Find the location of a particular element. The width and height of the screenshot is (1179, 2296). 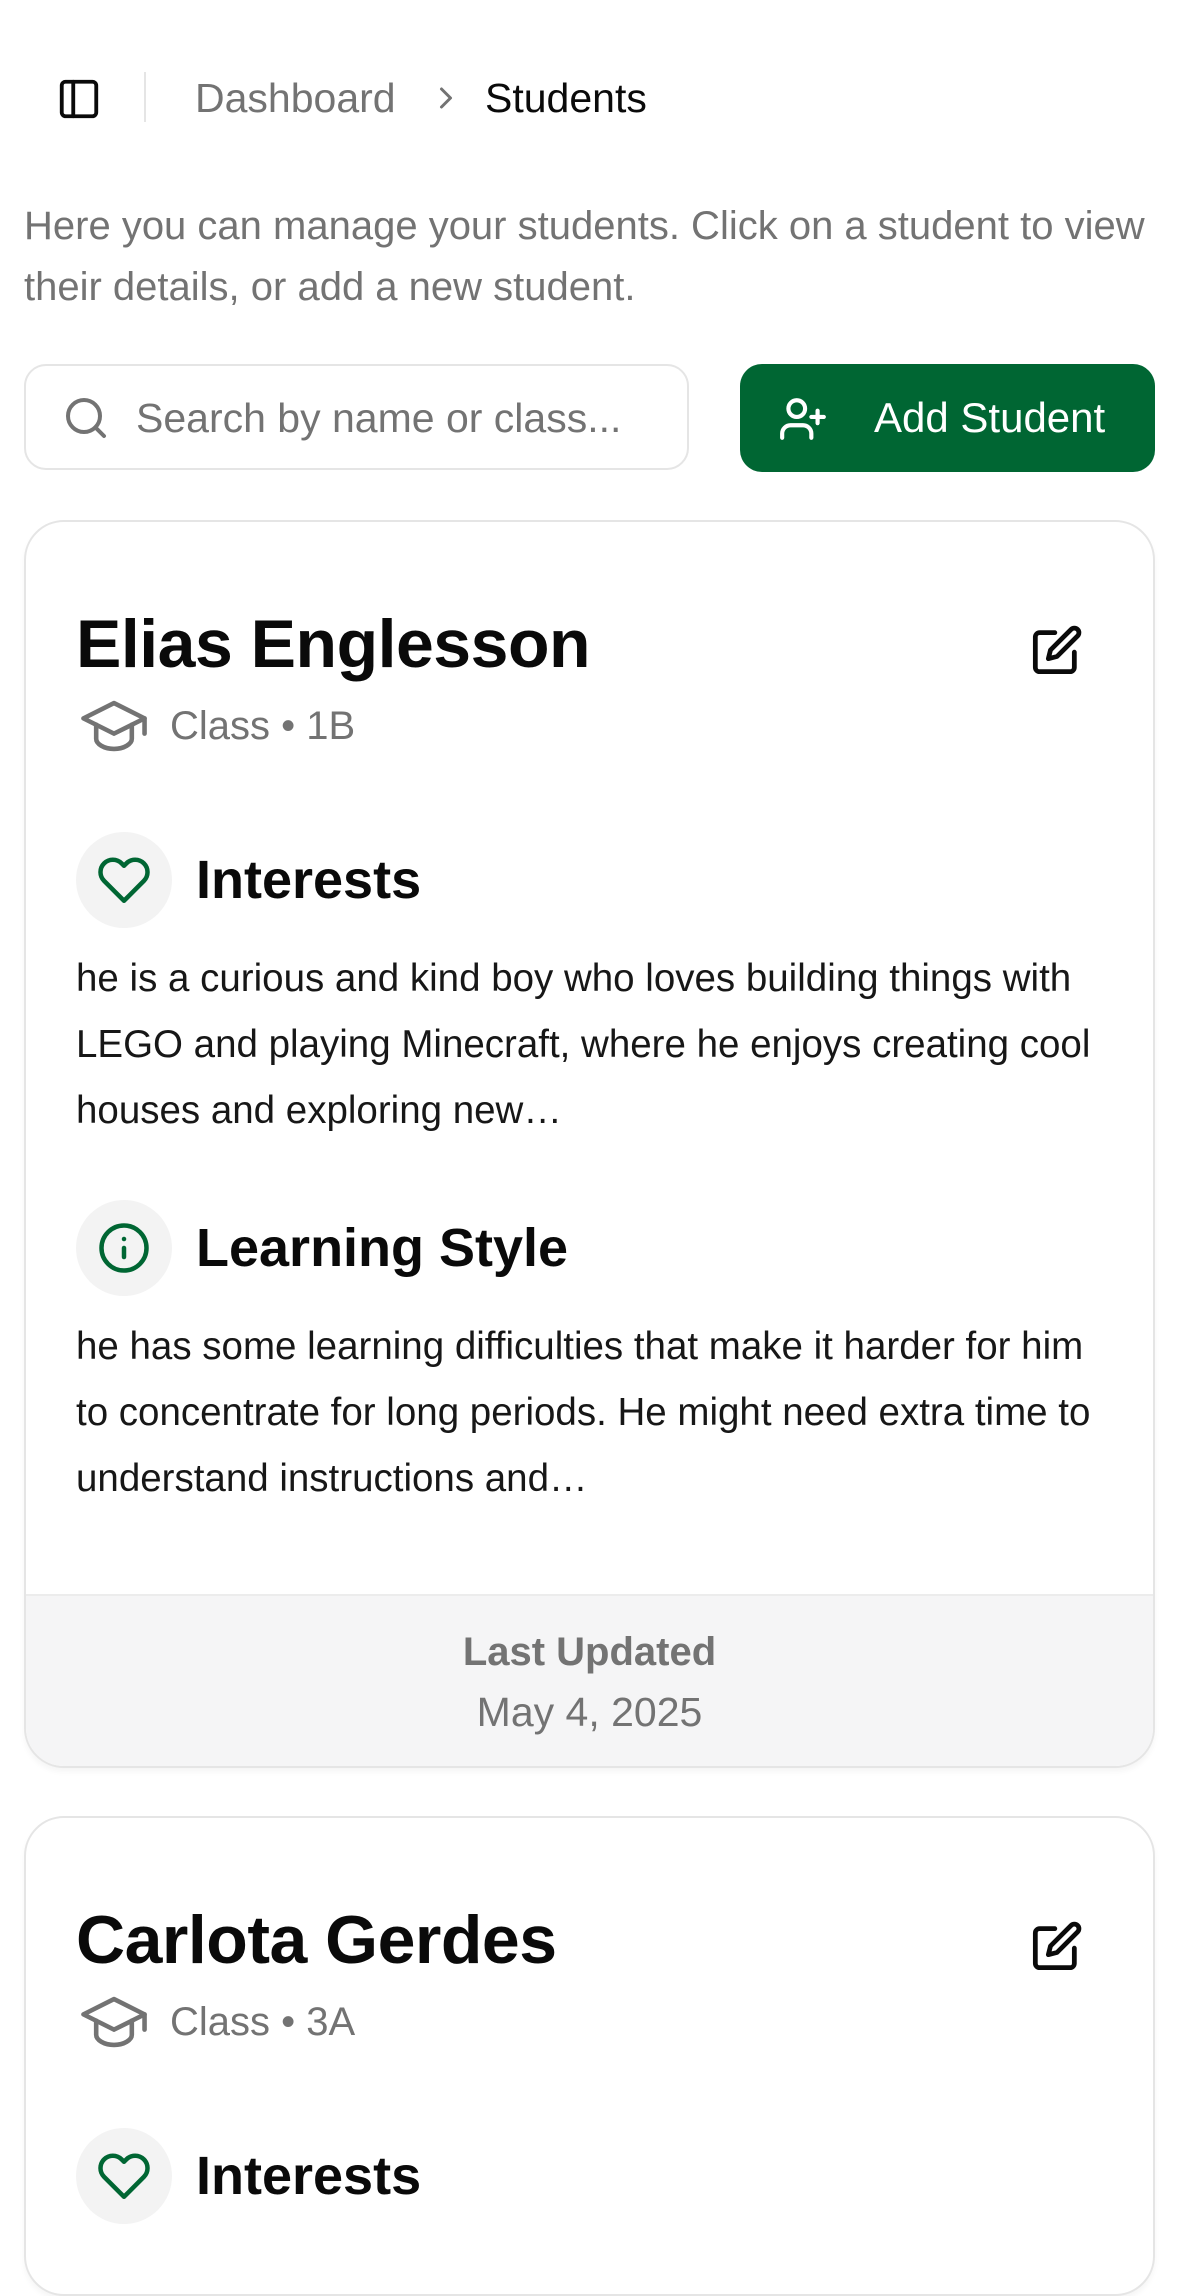

header-divider is located at coordinates (145, 97).